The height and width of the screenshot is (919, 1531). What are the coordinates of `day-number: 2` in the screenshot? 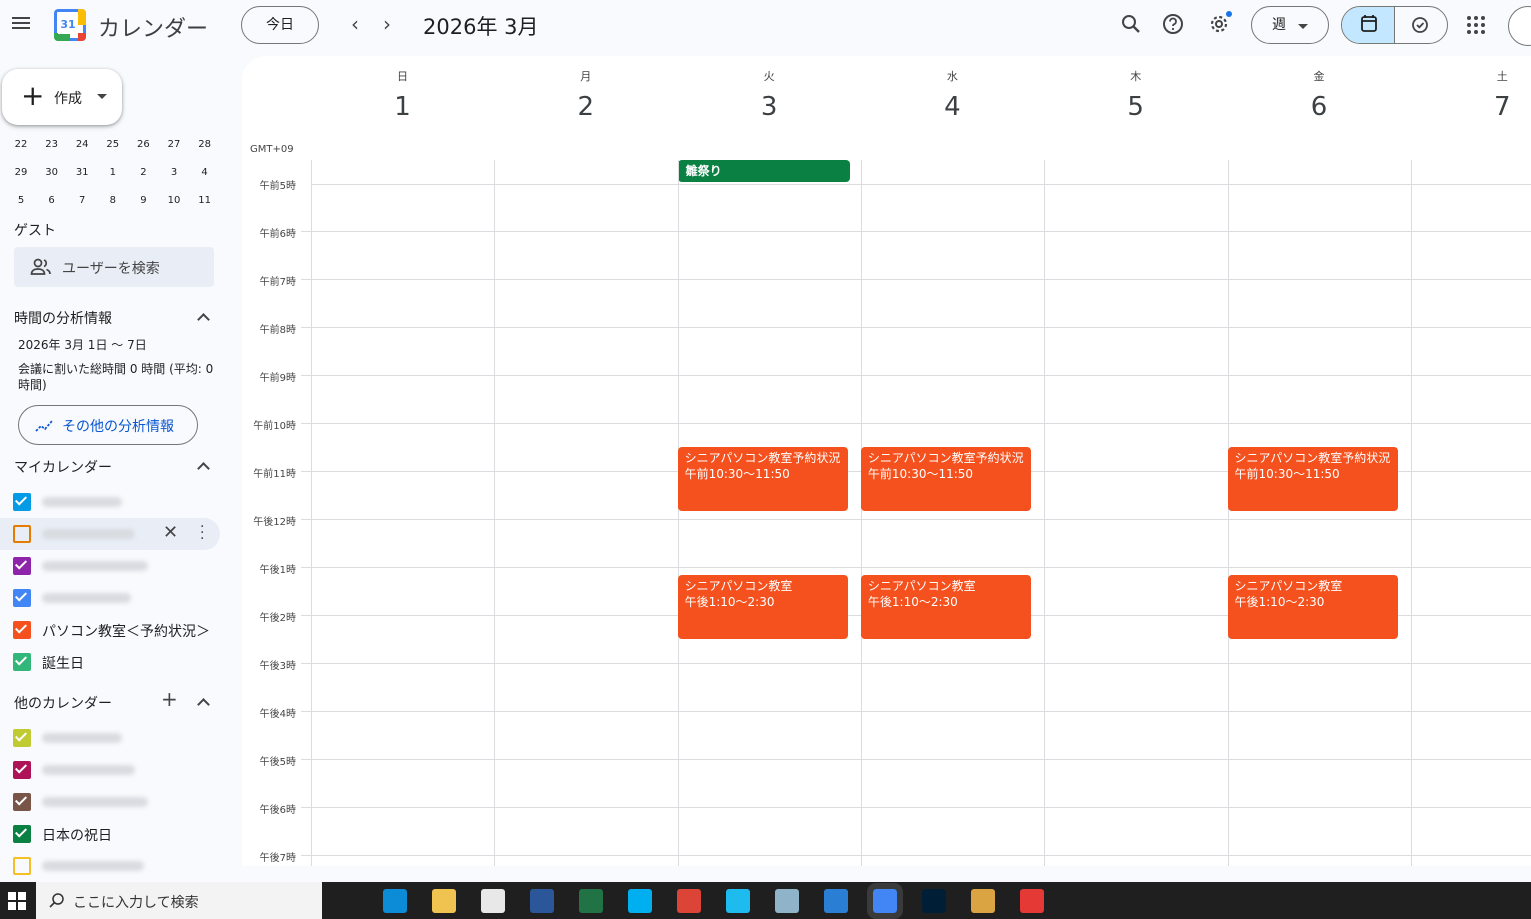 It's located at (585, 107).